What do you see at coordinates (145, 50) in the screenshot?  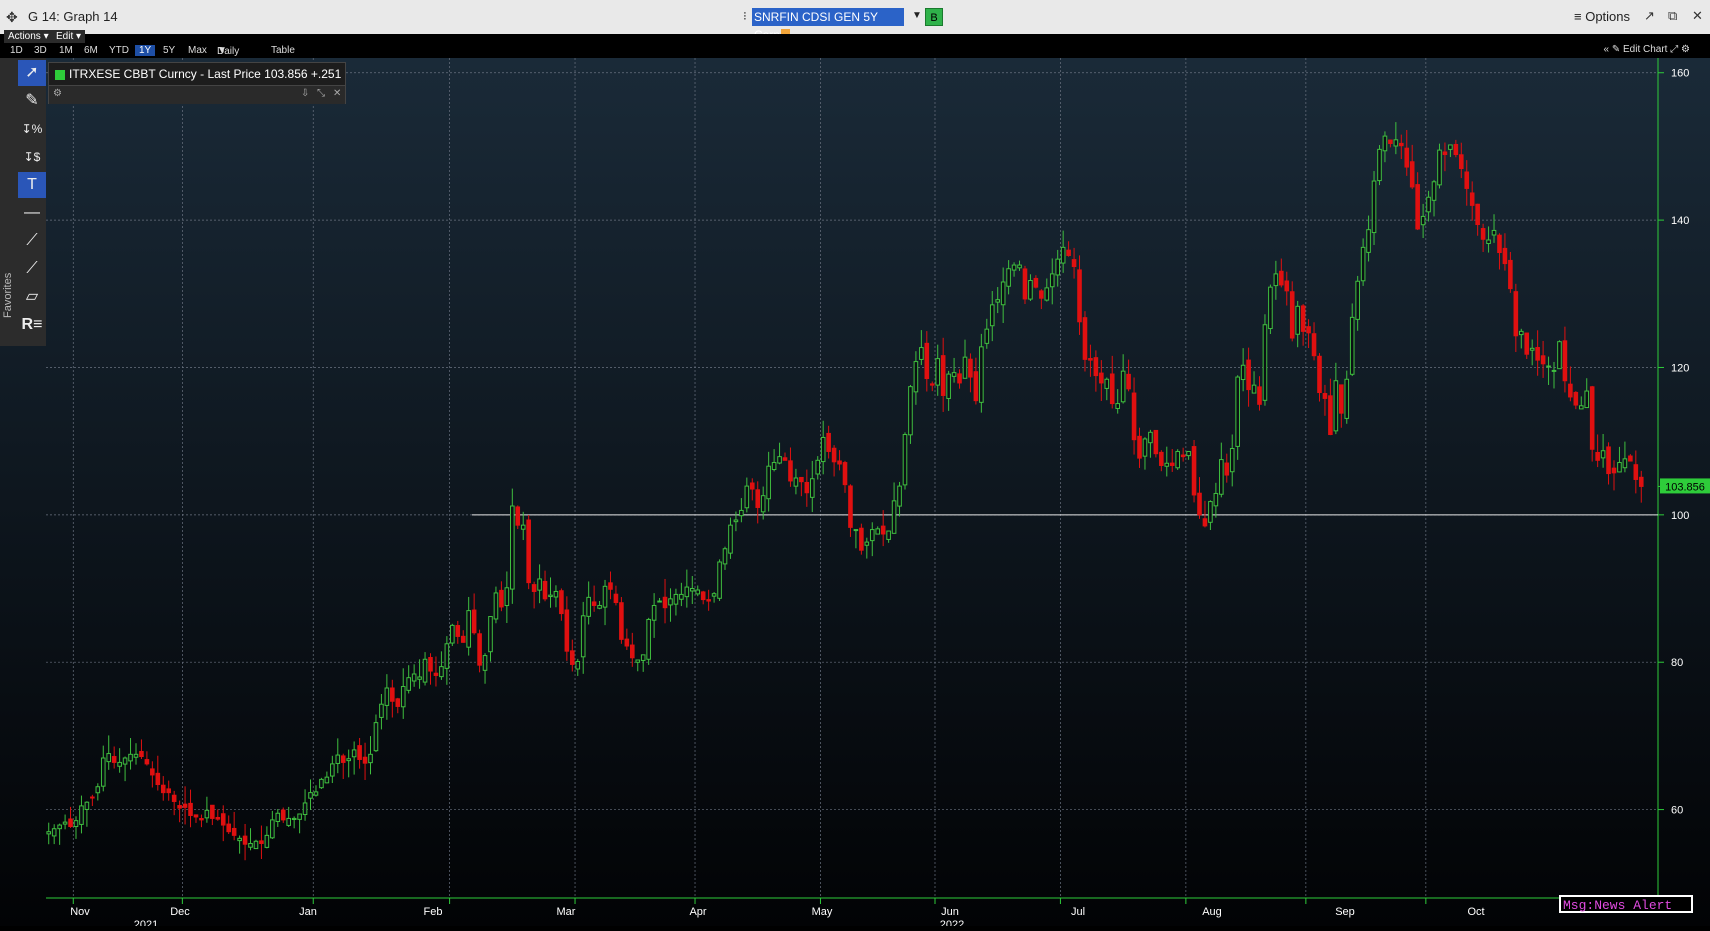 I see `range-1y: 1Y` at bounding box center [145, 50].